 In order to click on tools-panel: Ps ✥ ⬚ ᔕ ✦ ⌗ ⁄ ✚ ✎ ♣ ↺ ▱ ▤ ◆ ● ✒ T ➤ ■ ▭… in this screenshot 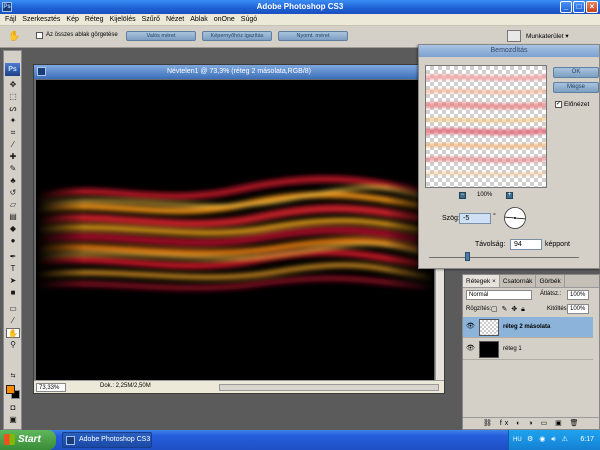, I will do `click(12, 240)`.